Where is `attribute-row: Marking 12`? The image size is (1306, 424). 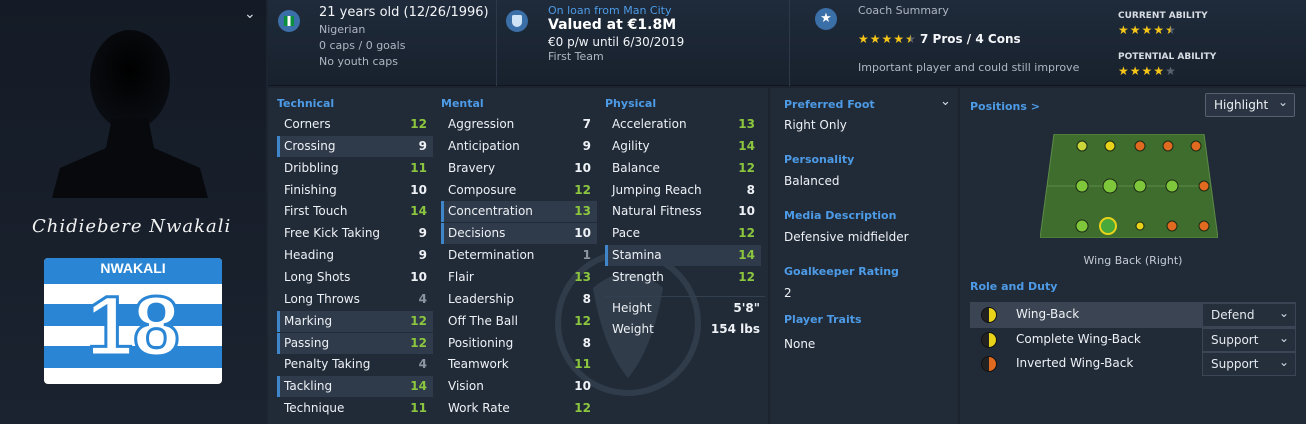 attribute-row: Marking 12 is located at coordinates (355, 321).